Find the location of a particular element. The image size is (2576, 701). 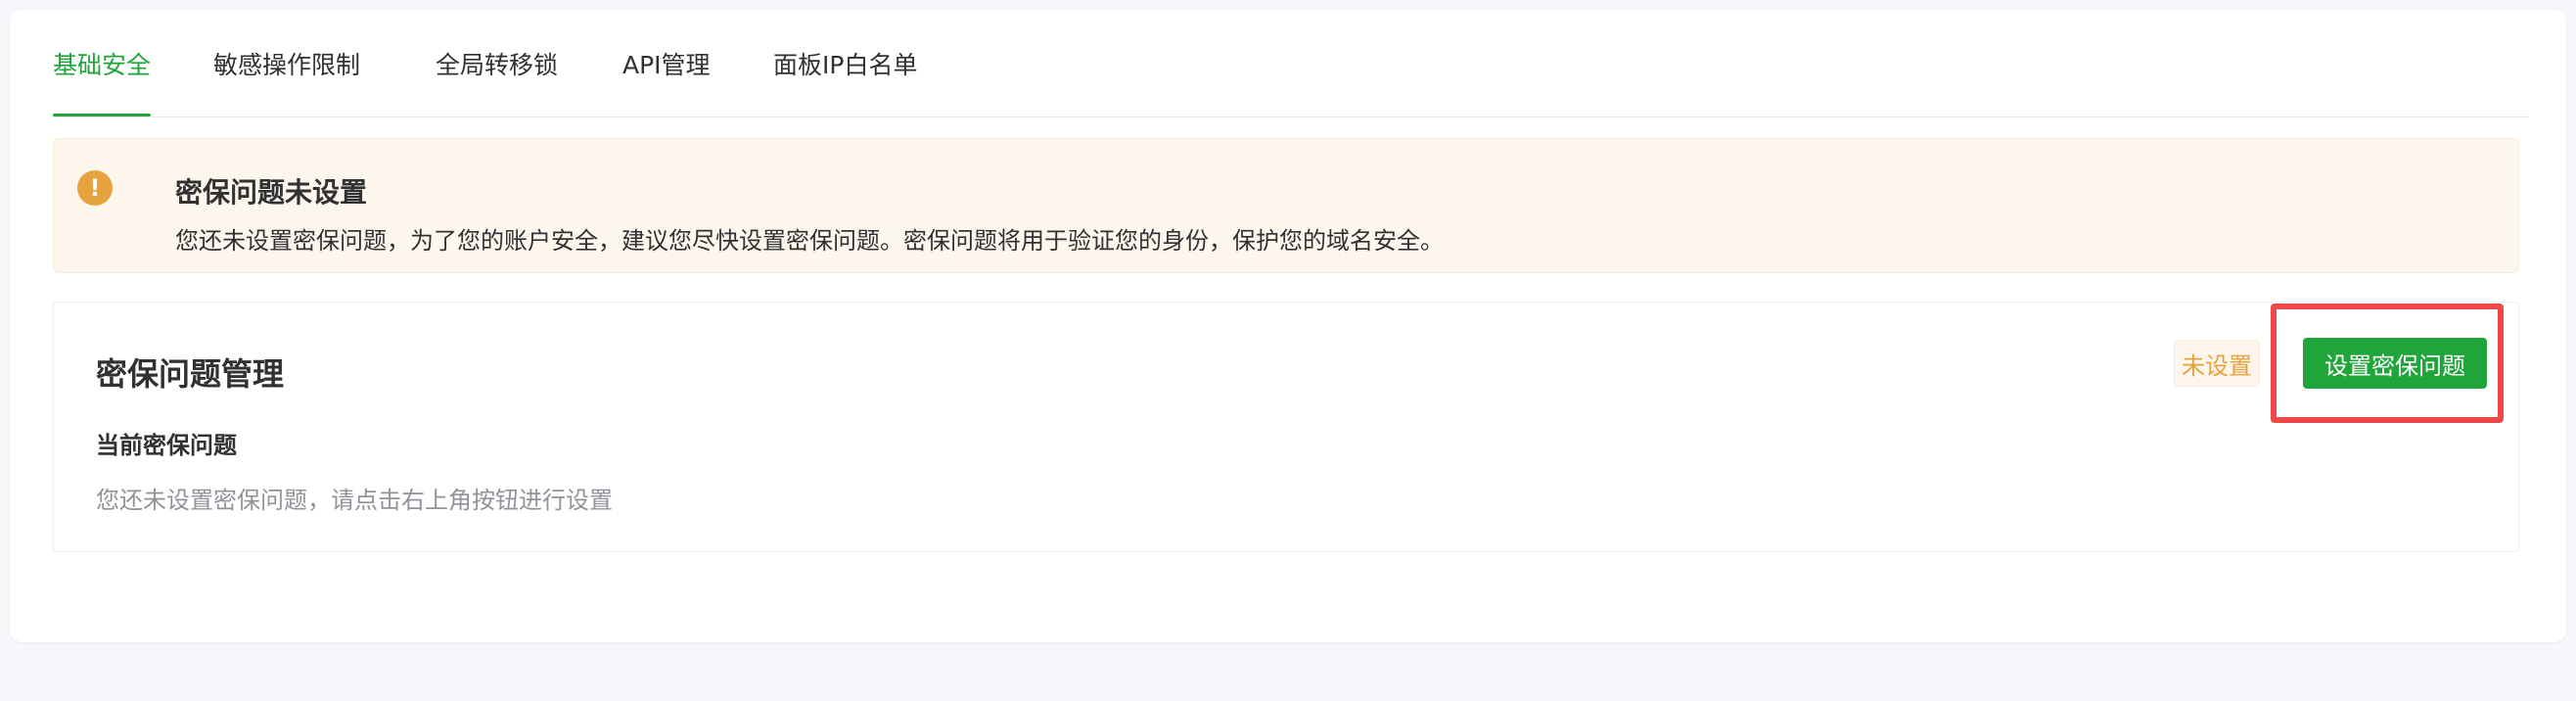

tab-bar: 基础安全 敏感操作限制 全局转移锁 API管理 面板IP白名单 is located at coordinates (1291, 64).